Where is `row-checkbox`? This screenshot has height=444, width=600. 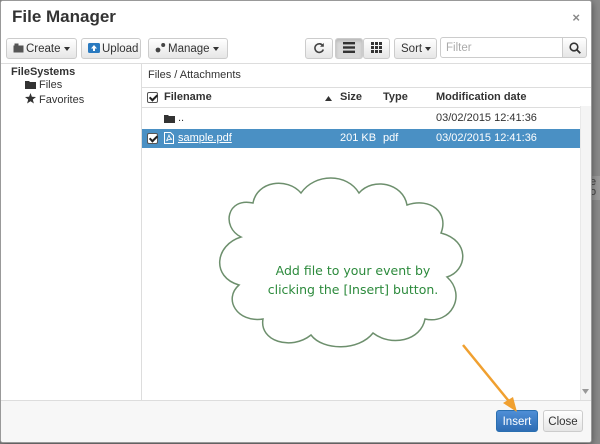 row-checkbox is located at coordinates (152, 138).